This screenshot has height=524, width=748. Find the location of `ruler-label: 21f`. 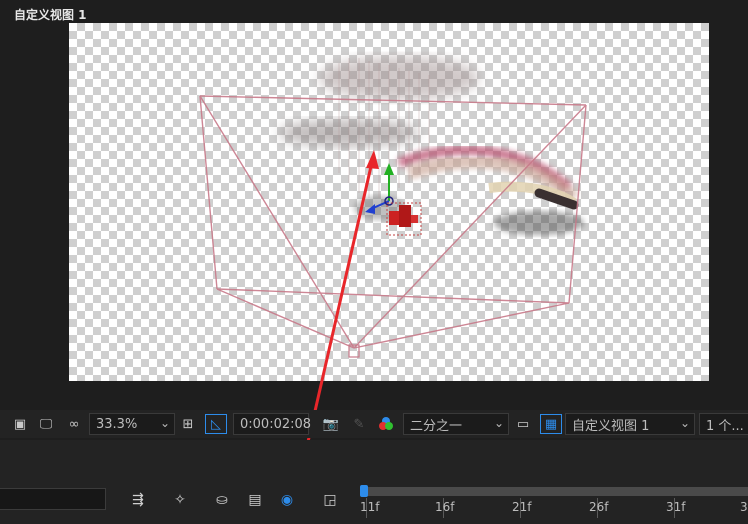

ruler-label: 21f is located at coordinates (522, 507).